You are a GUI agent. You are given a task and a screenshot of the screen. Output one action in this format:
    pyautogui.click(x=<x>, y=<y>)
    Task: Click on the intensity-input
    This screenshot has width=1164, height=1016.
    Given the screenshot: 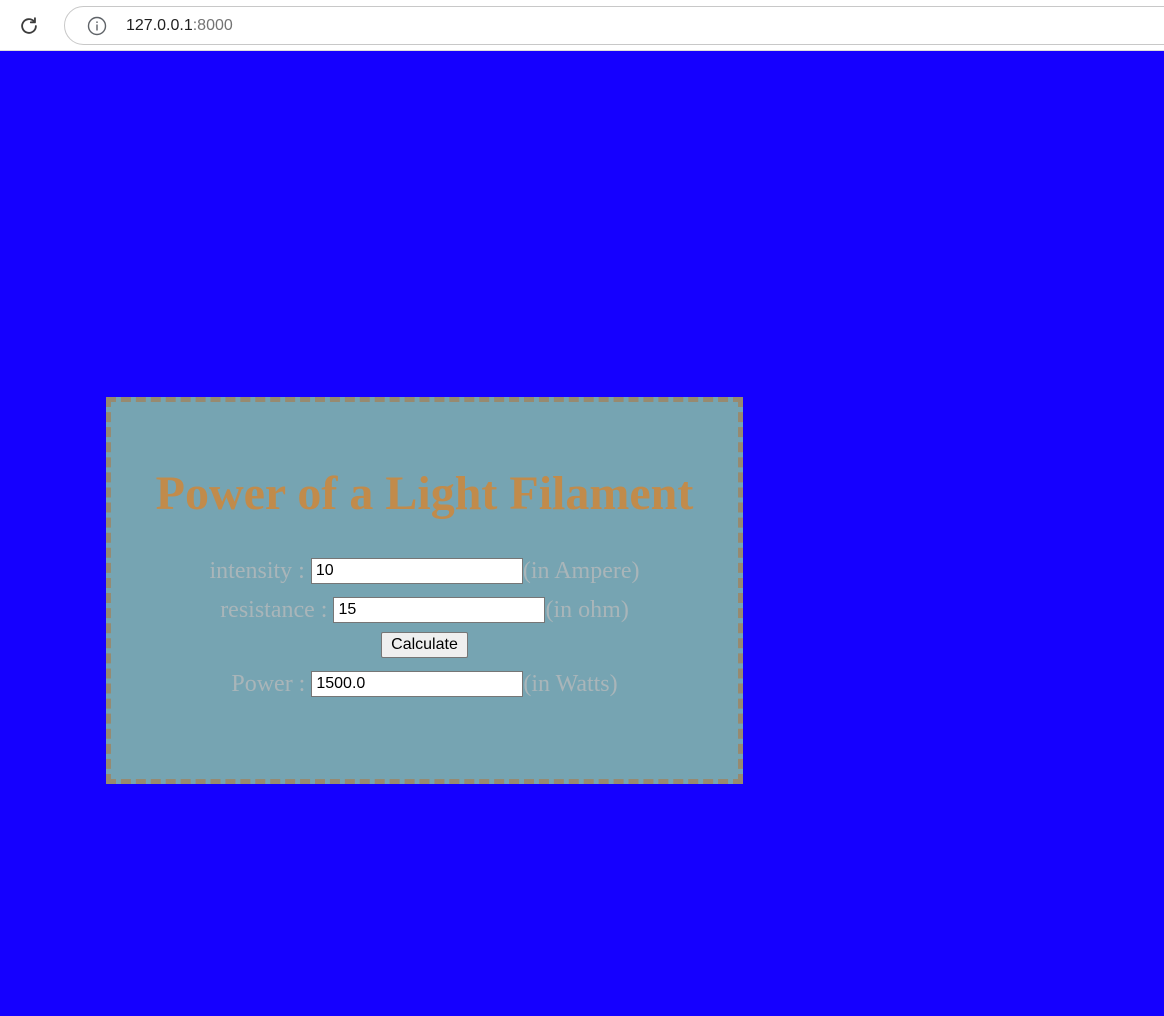 What is the action you would take?
    pyautogui.click(x=416, y=571)
    